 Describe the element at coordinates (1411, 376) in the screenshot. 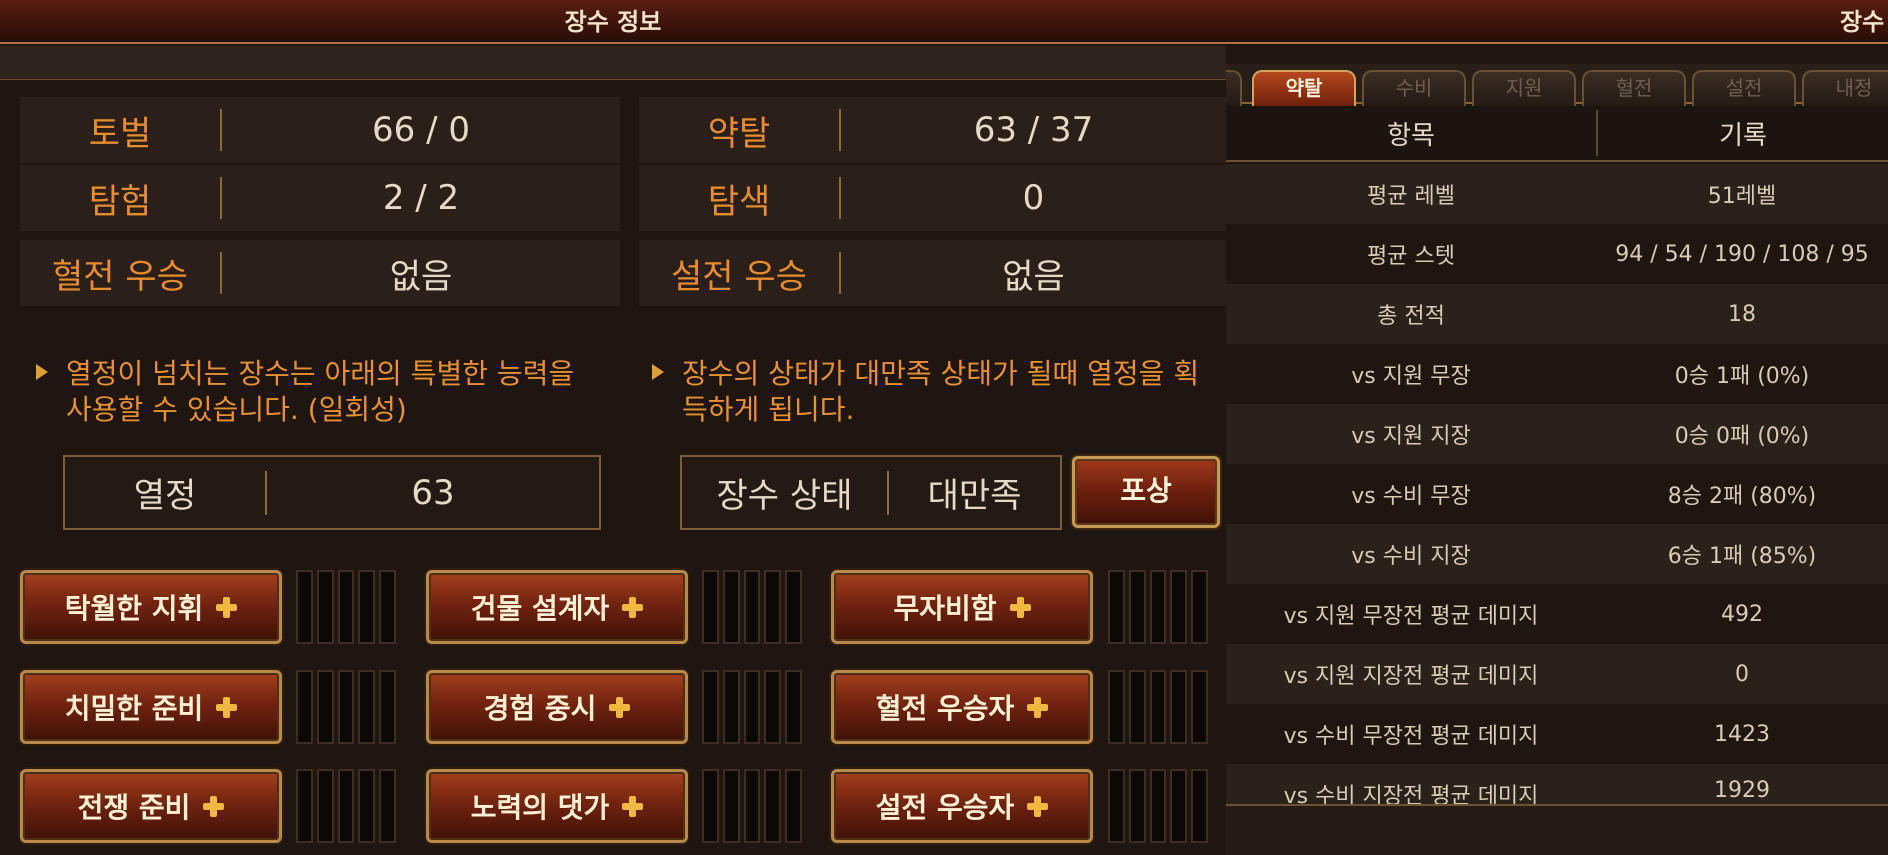

I see `row-item: vs 지원 무장` at that location.